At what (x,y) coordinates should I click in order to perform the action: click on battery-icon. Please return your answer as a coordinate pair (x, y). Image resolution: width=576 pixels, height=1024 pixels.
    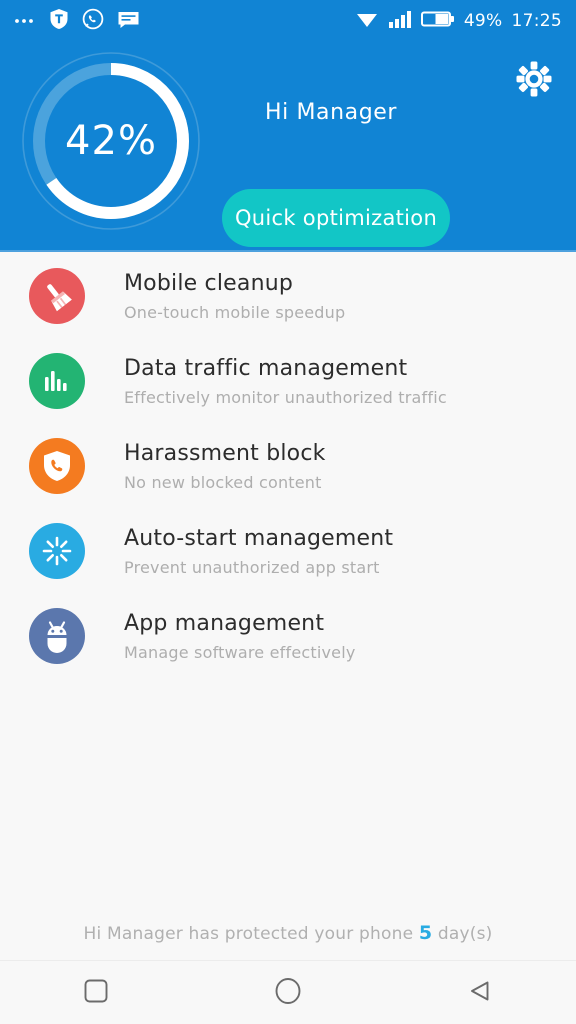
    Looking at the image, I should click on (437, 21).